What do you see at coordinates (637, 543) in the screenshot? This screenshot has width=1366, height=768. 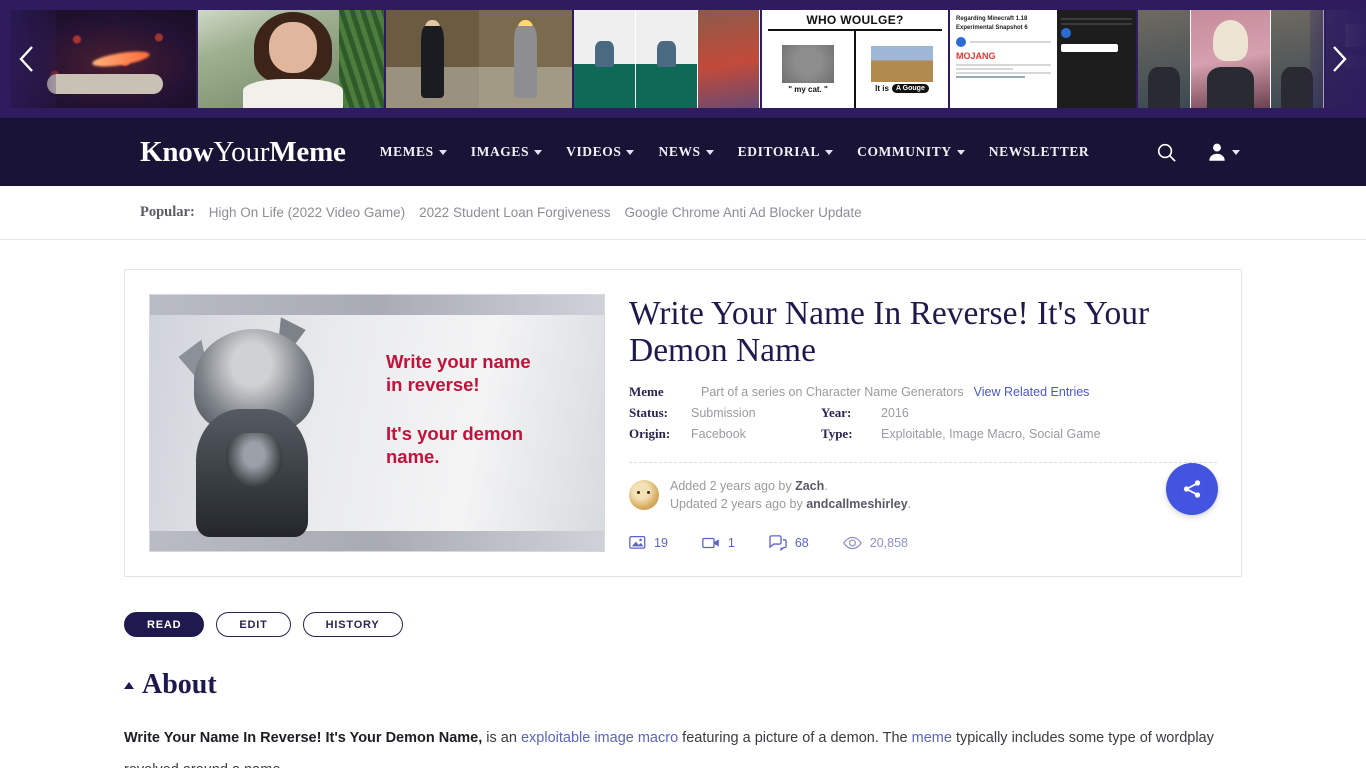 I see `image-icon` at bounding box center [637, 543].